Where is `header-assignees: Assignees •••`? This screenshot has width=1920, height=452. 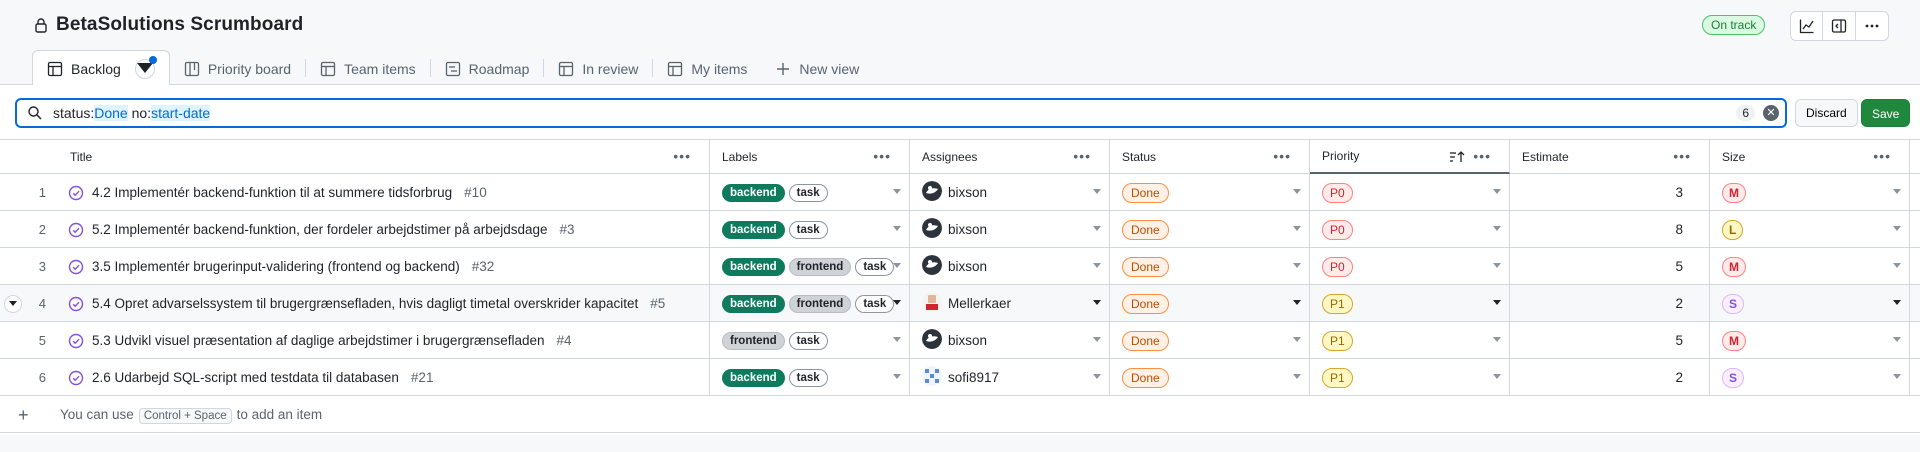 header-assignees: Assignees ••• is located at coordinates (1010, 157).